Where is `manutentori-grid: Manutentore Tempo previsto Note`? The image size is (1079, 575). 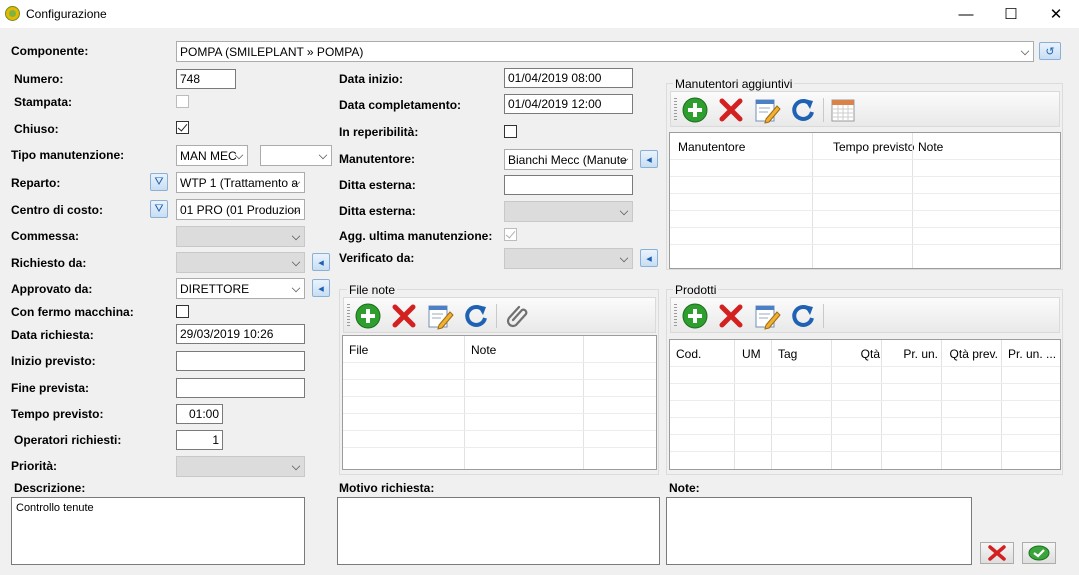
manutentori-grid: Manutentore Tempo previsto Note is located at coordinates (865, 200).